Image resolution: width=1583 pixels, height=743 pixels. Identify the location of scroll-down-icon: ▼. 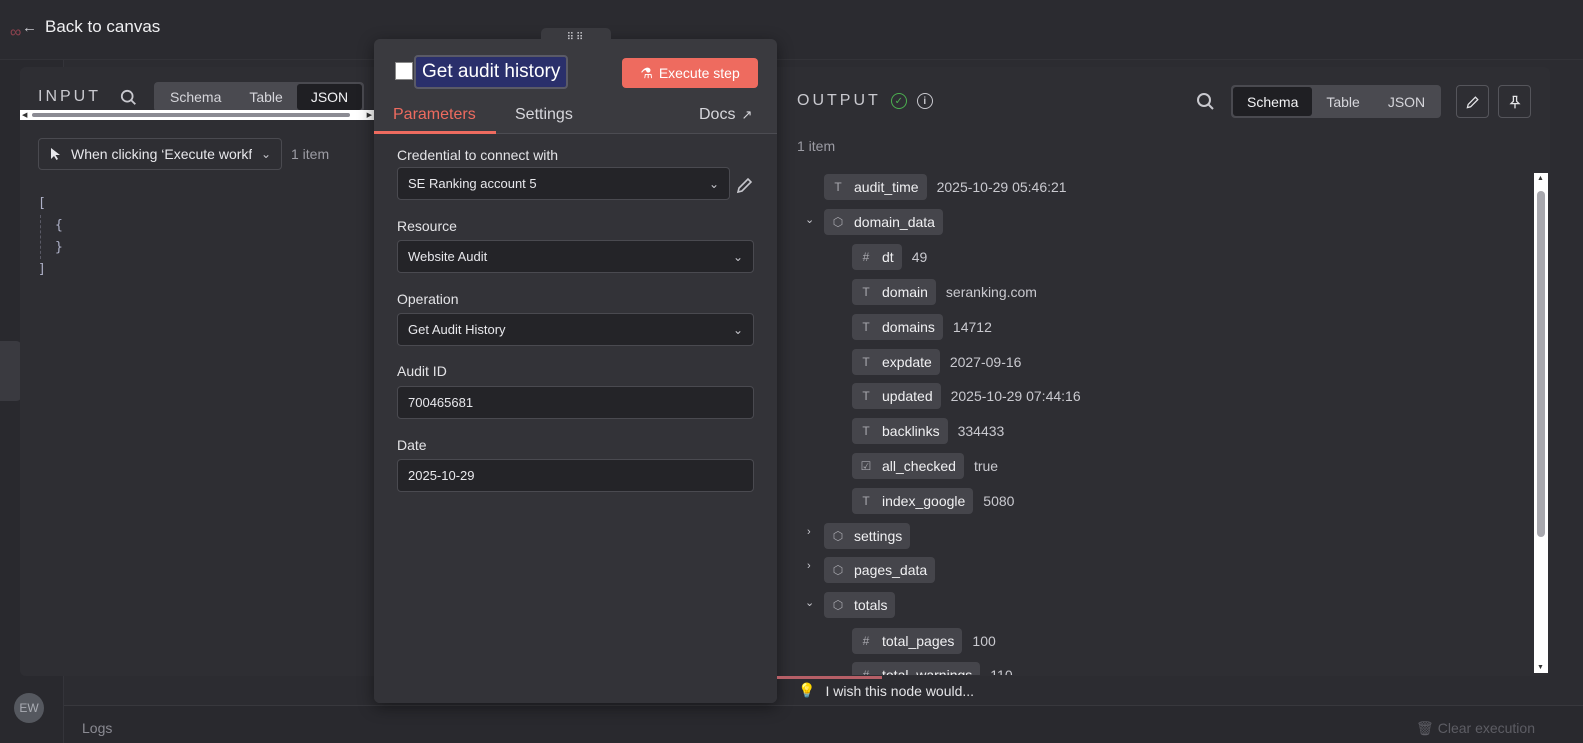
(1540, 667).